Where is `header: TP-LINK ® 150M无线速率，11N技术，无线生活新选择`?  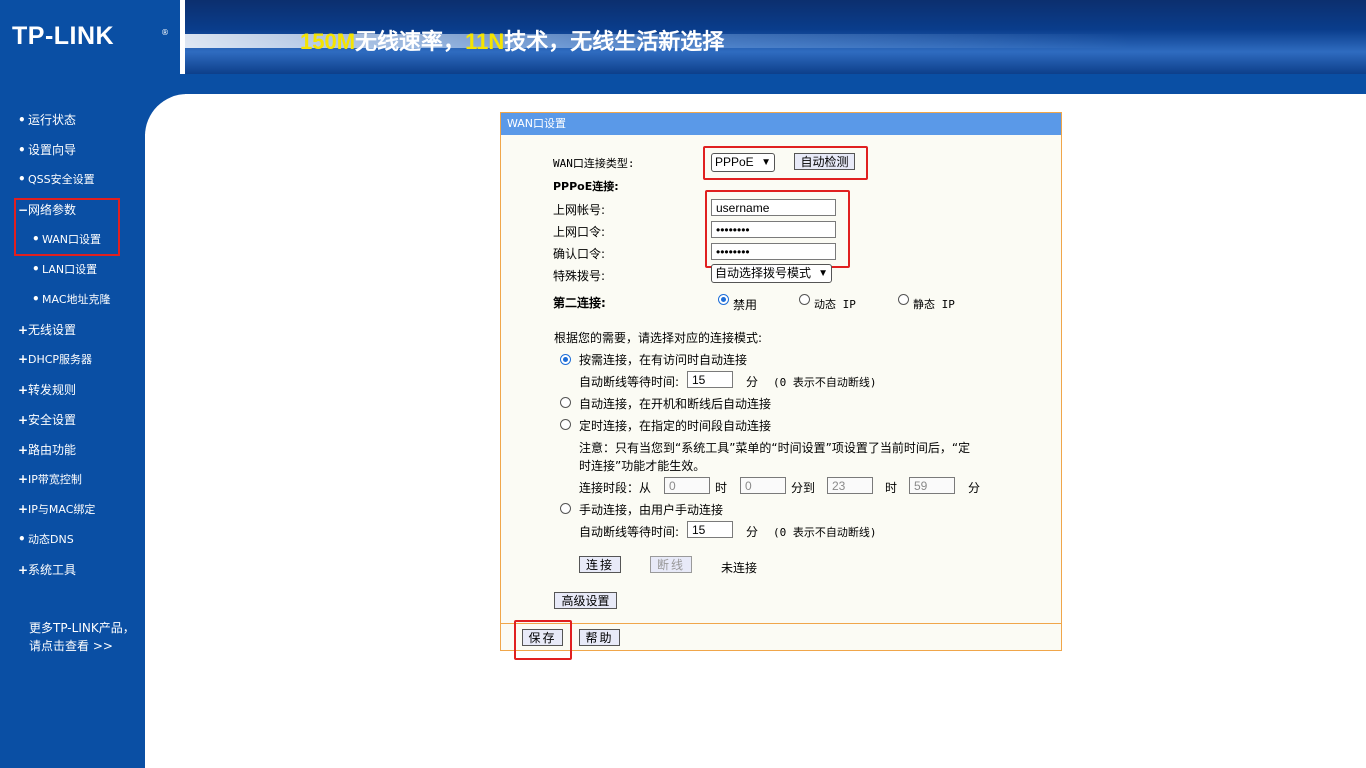
header: TP-LINK ® 150M无线速率，11N技术，无线生活新选择 is located at coordinates (683, 47).